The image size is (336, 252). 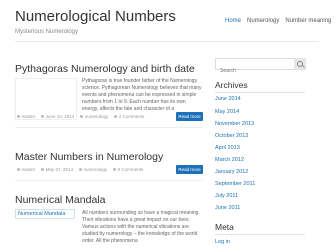 I want to click on archive-item: June 2014, so click(x=228, y=99).